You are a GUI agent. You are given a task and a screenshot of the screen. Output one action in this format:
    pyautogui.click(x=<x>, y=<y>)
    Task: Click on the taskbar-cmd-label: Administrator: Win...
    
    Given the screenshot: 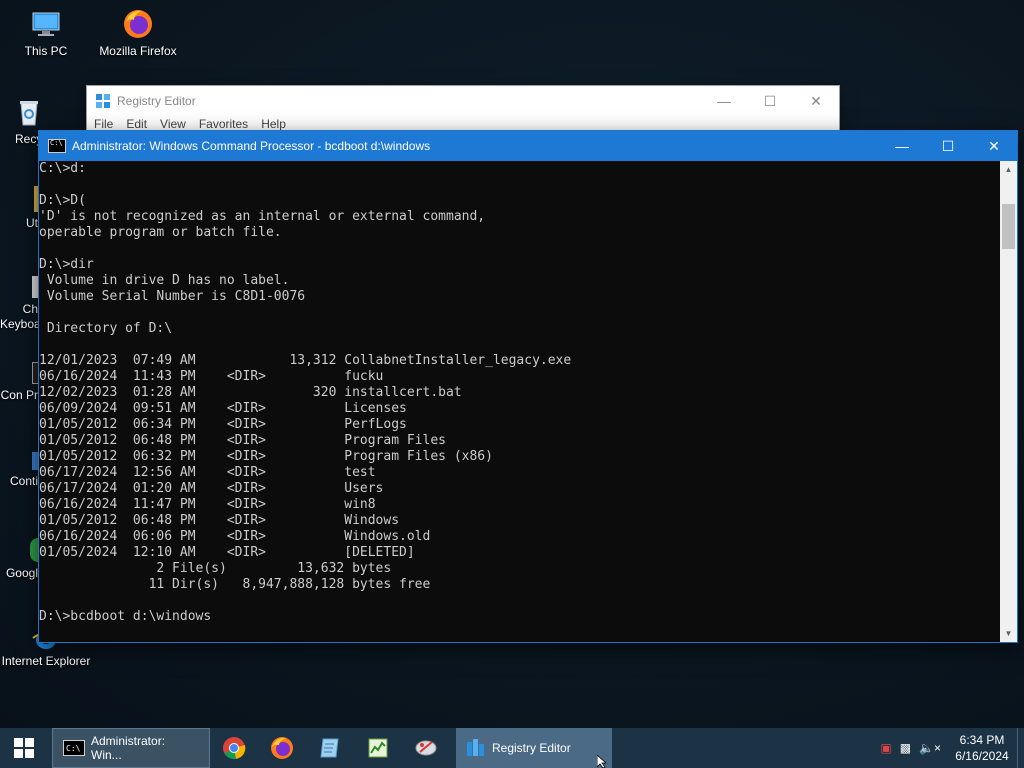 What is the action you would take?
    pyautogui.click(x=128, y=748)
    